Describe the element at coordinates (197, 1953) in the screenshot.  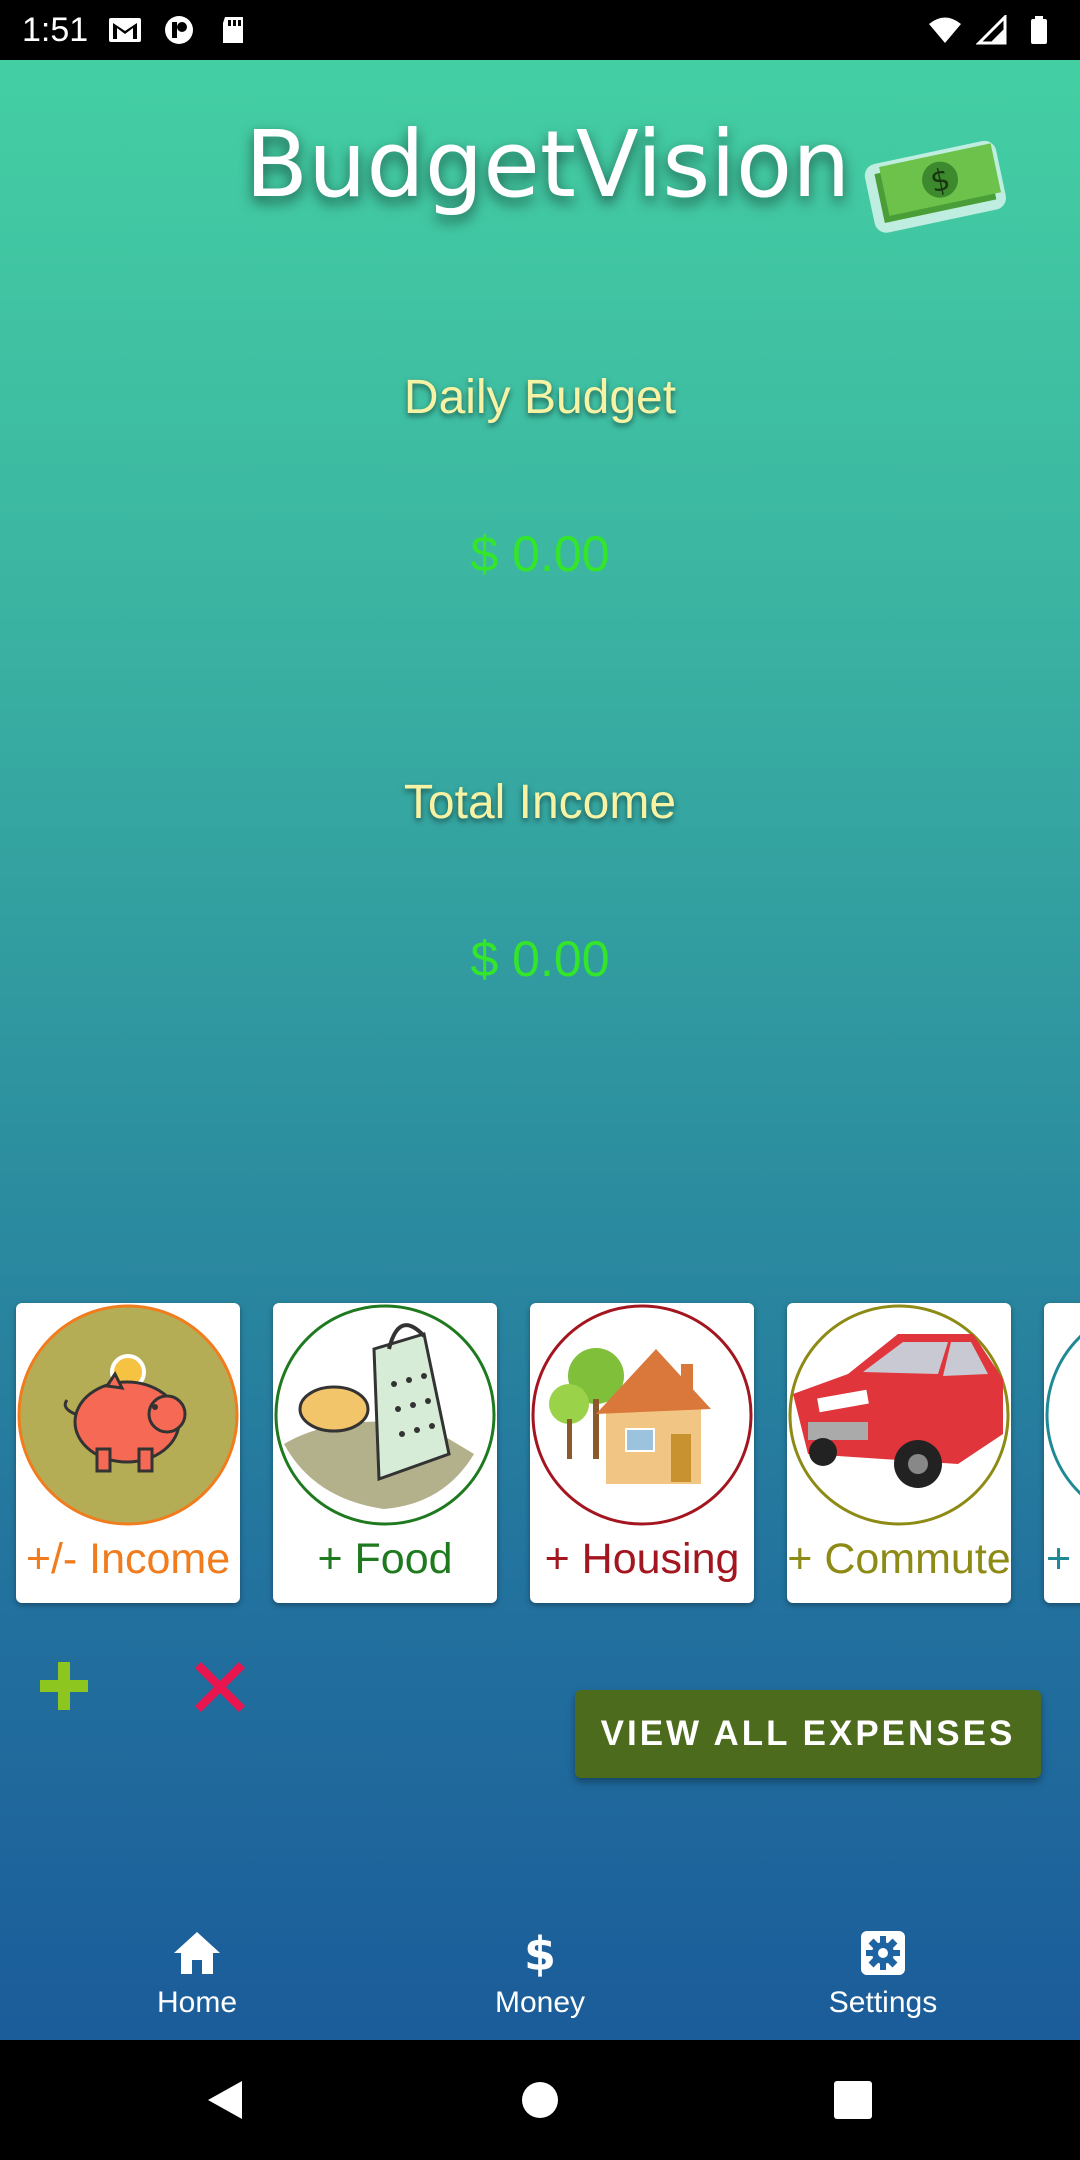
I see `home-icon` at that location.